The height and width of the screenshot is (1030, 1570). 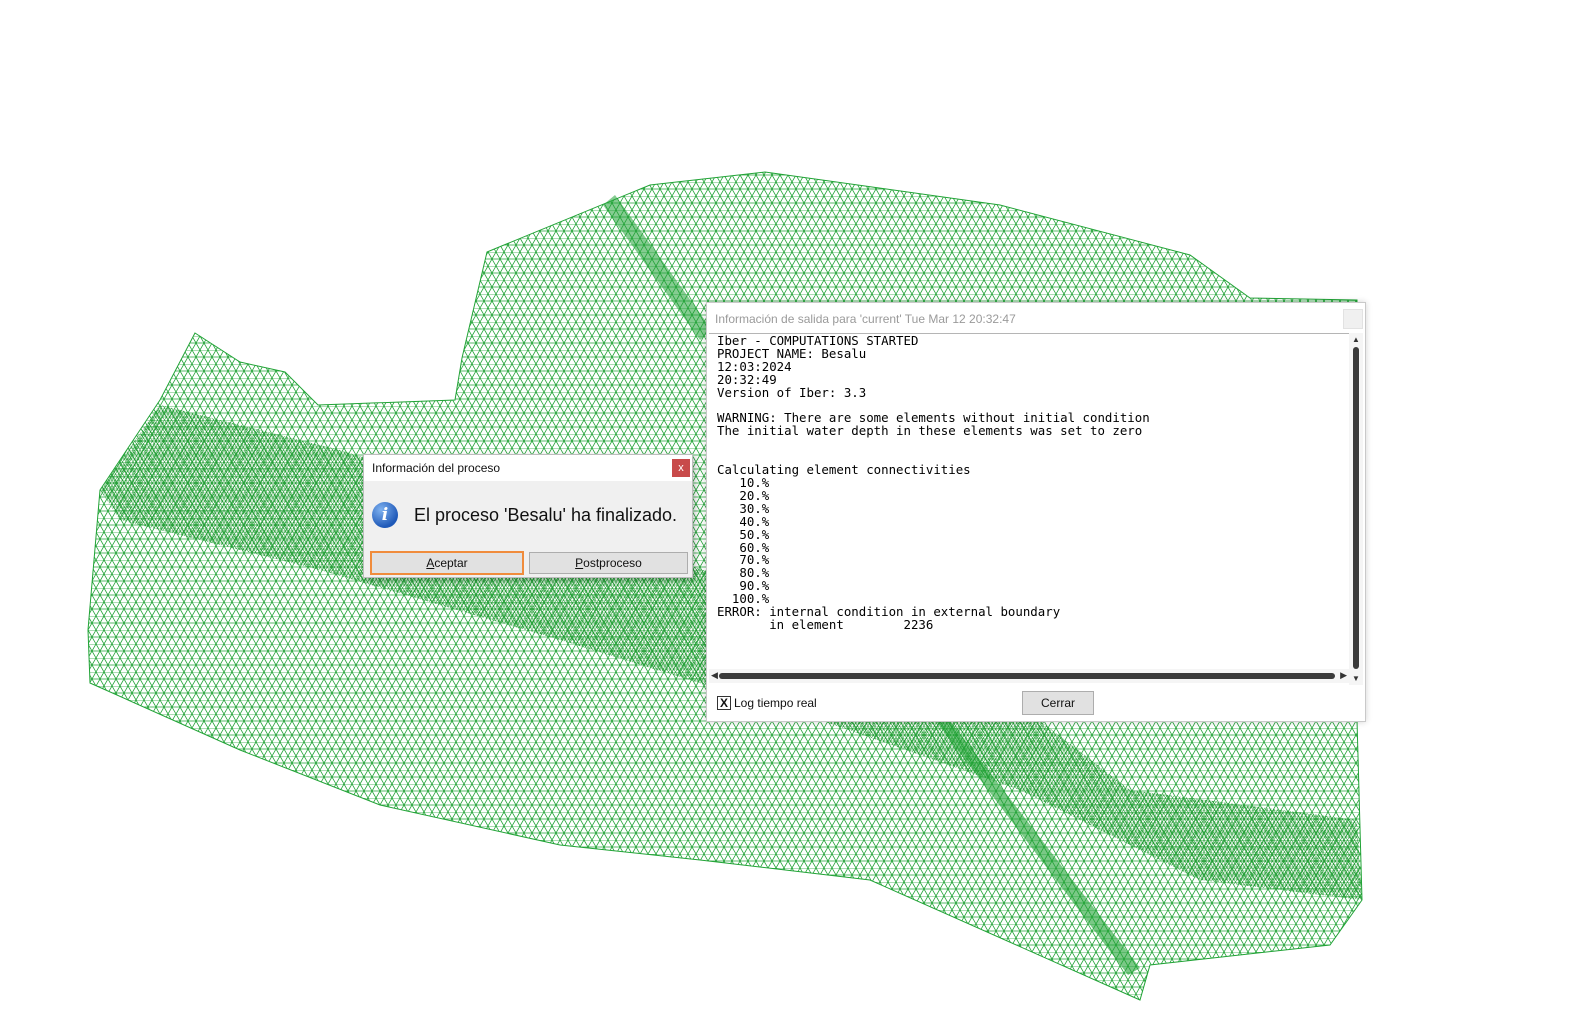 I want to click on log-realtime-checkbox: X, so click(x=724, y=703).